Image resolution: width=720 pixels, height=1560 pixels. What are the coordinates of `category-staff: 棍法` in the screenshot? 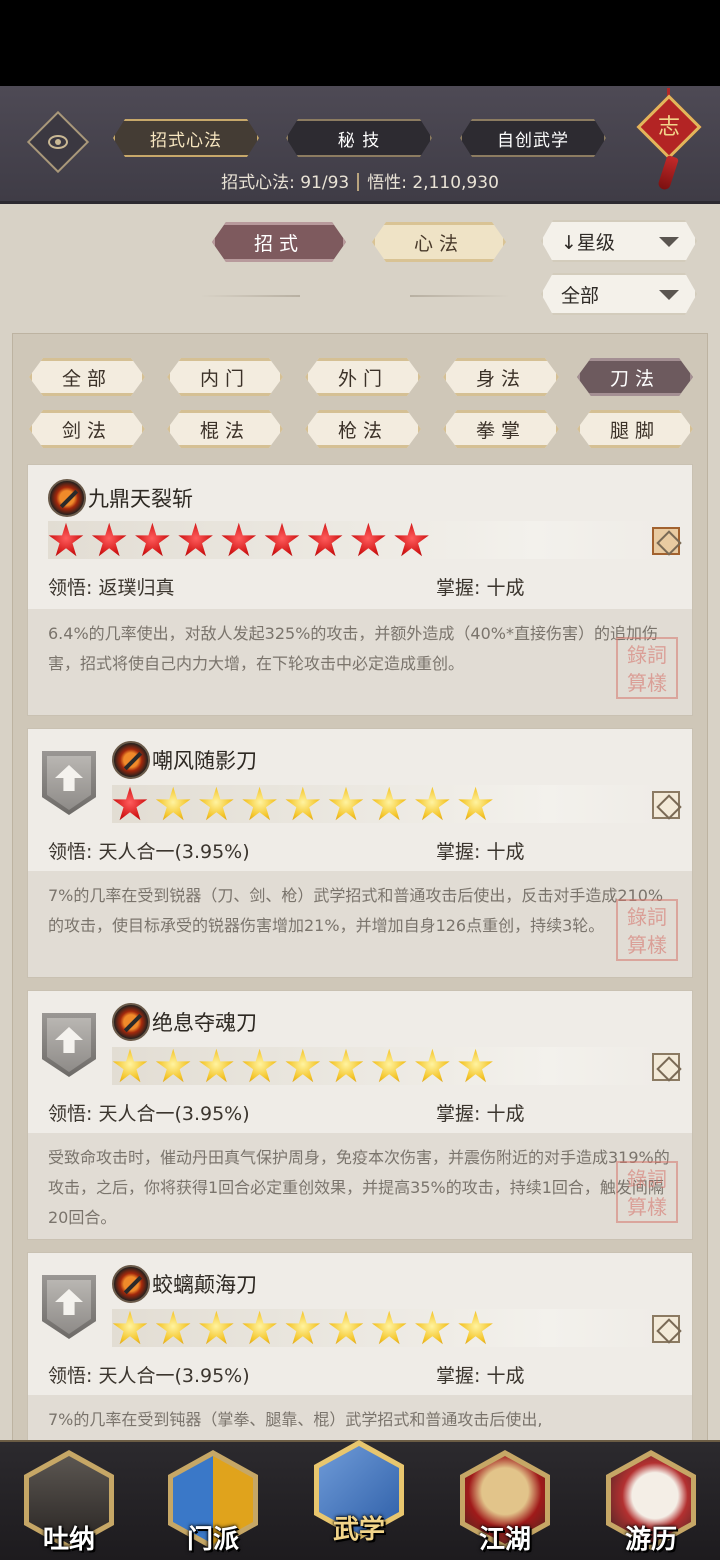 It's located at (225, 429).